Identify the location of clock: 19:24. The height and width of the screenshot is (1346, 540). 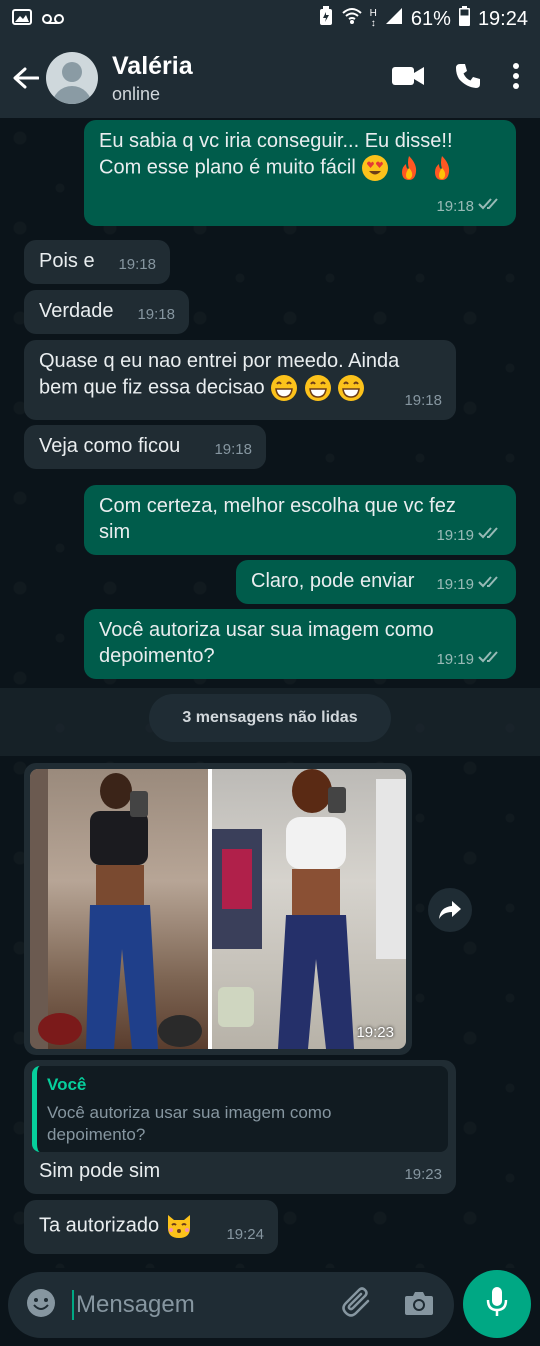
(502, 18).